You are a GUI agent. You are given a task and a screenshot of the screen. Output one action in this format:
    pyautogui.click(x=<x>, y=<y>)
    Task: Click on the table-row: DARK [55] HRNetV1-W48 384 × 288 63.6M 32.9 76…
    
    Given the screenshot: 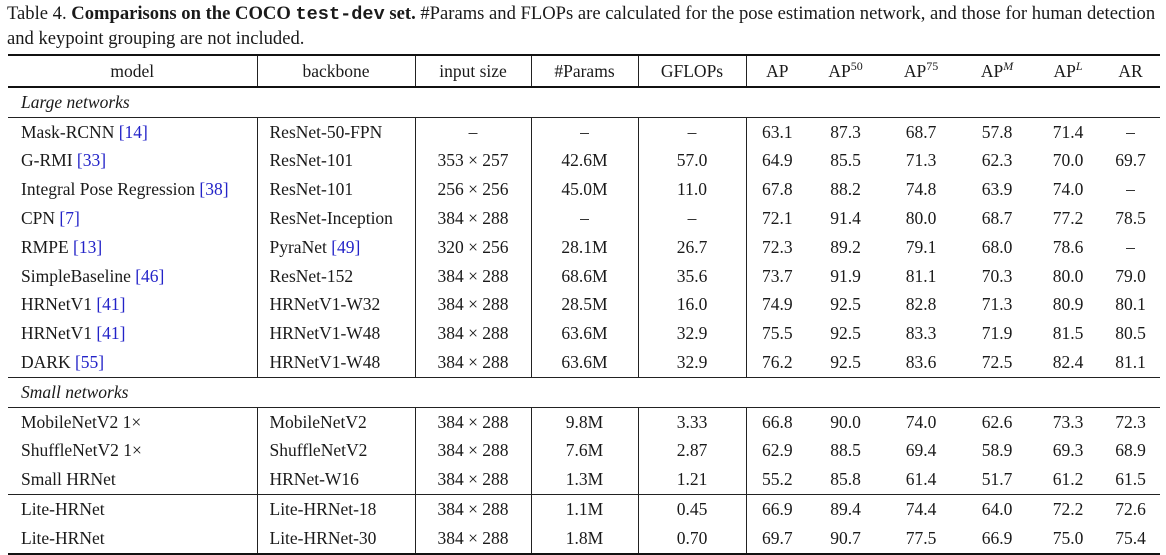 What is the action you would take?
    pyautogui.click(x=584, y=363)
    